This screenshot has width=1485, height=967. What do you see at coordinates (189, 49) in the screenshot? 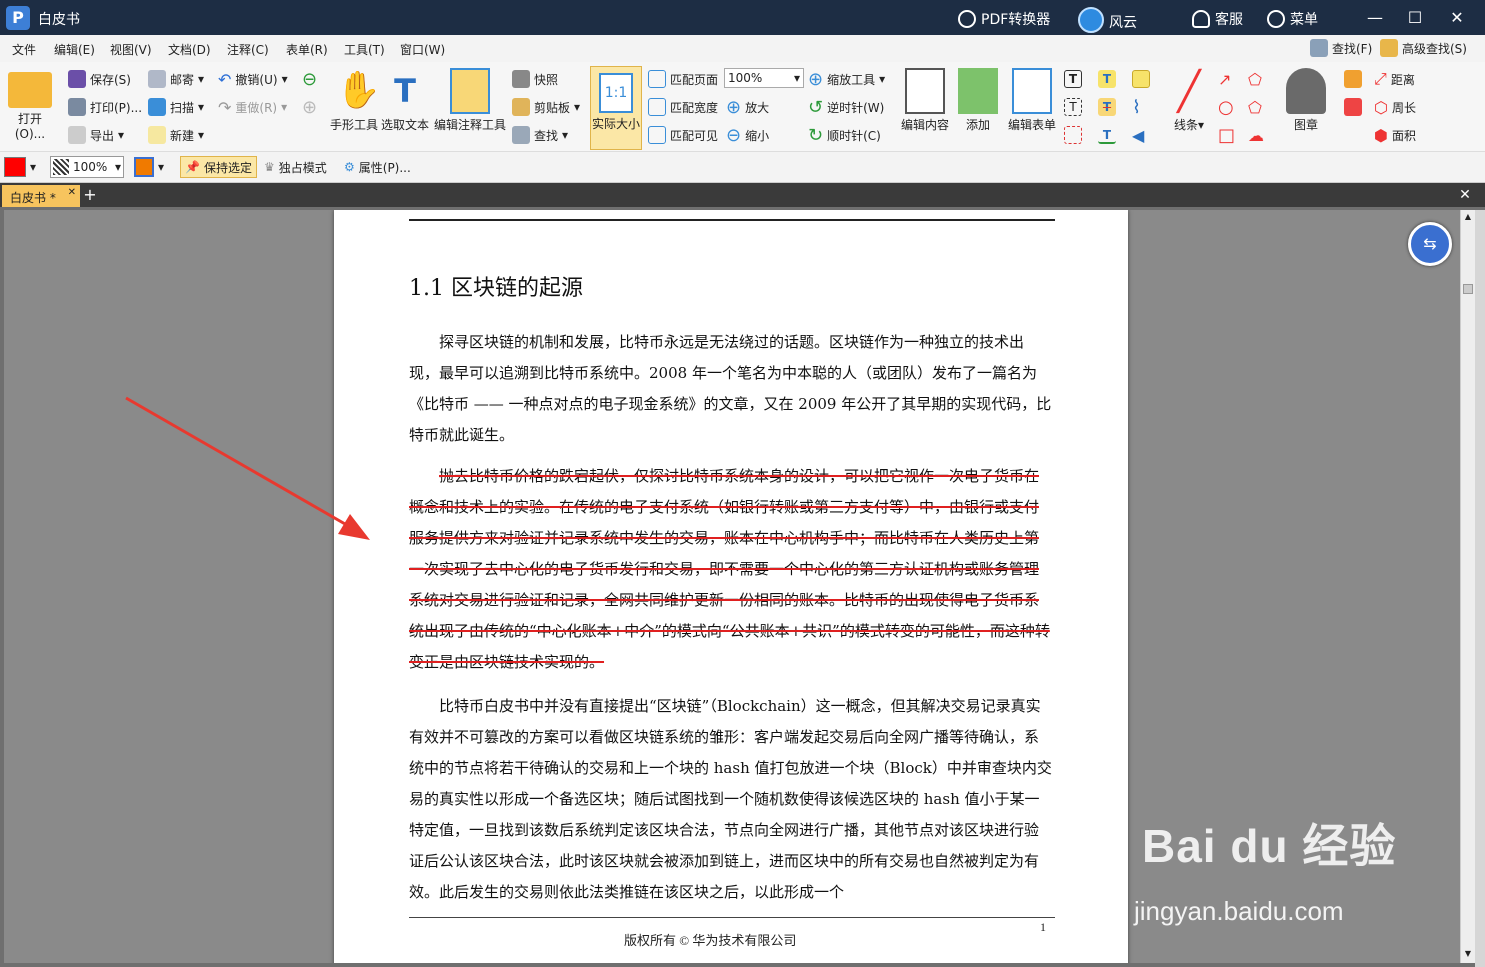
I see `menu-document: 文档(D)` at bounding box center [189, 49].